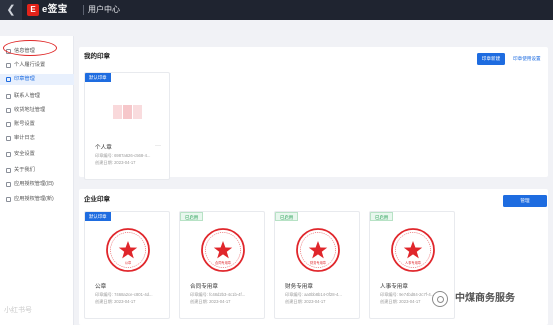 The width and height of the screenshot is (553, 325). What do you see at coordinates (34, 184) in the screenshot?
I see `sidebar-item-label: 应用授权管理(旧)` at bounding box center [34, 184].